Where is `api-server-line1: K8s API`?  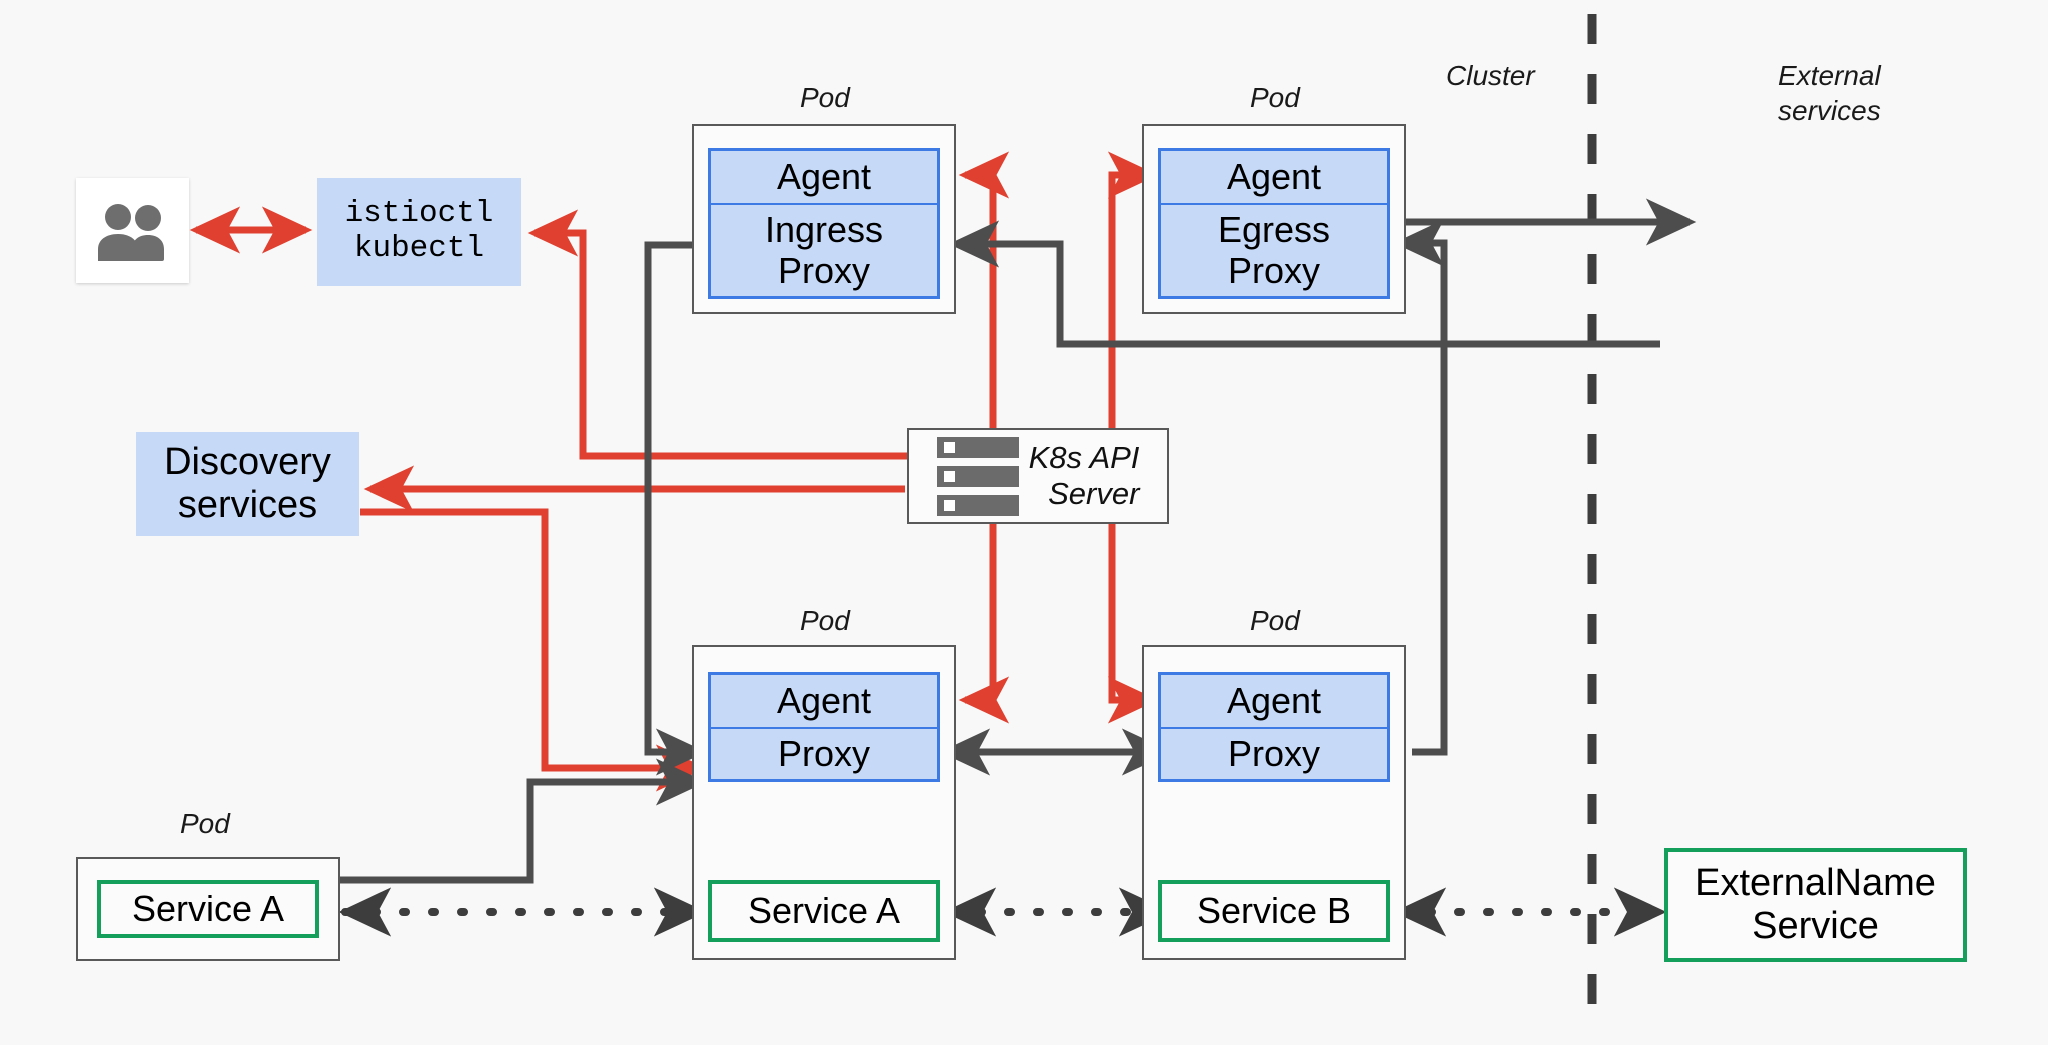
api-server-line1: K8s API is located at coordinates (1084, 458).